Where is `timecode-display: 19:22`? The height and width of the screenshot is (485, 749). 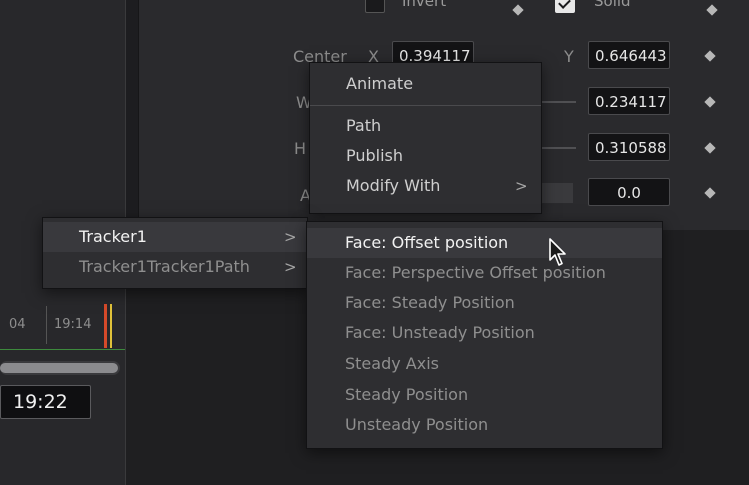
timecode-display: 19:22 is located at coordinates (45, 402).